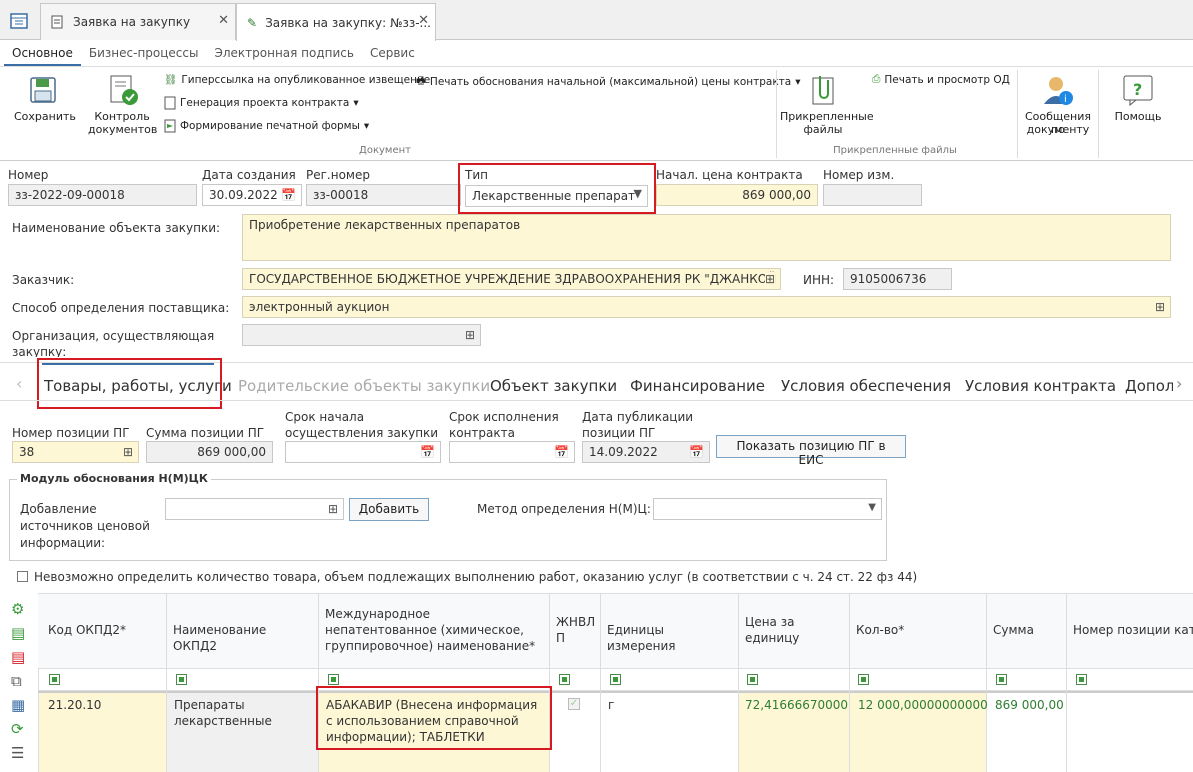 This screenshot has width=1193, height=772. Describe the element at coordinates (18, 633) in the screenshot. I see `add-row-icon: ▤` at that location.